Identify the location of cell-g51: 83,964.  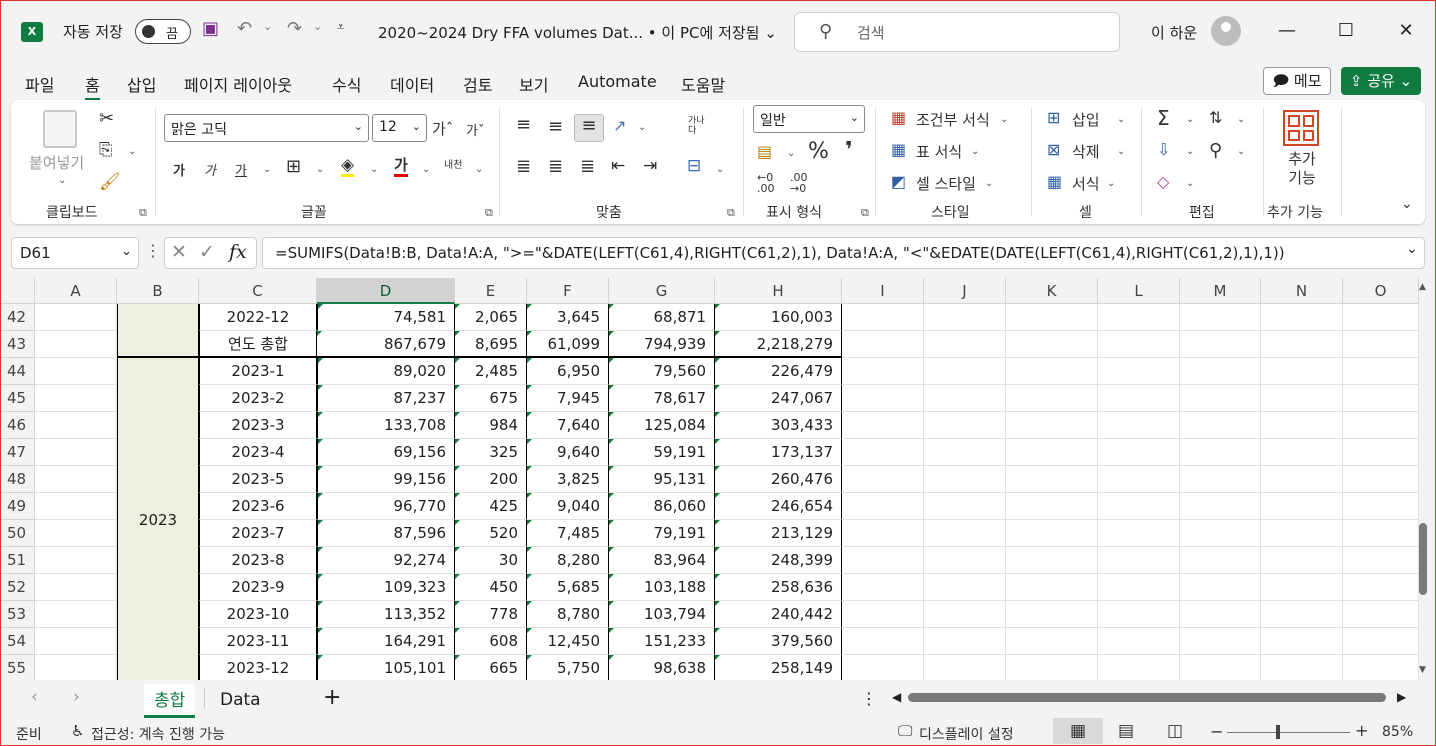
(662, 560).